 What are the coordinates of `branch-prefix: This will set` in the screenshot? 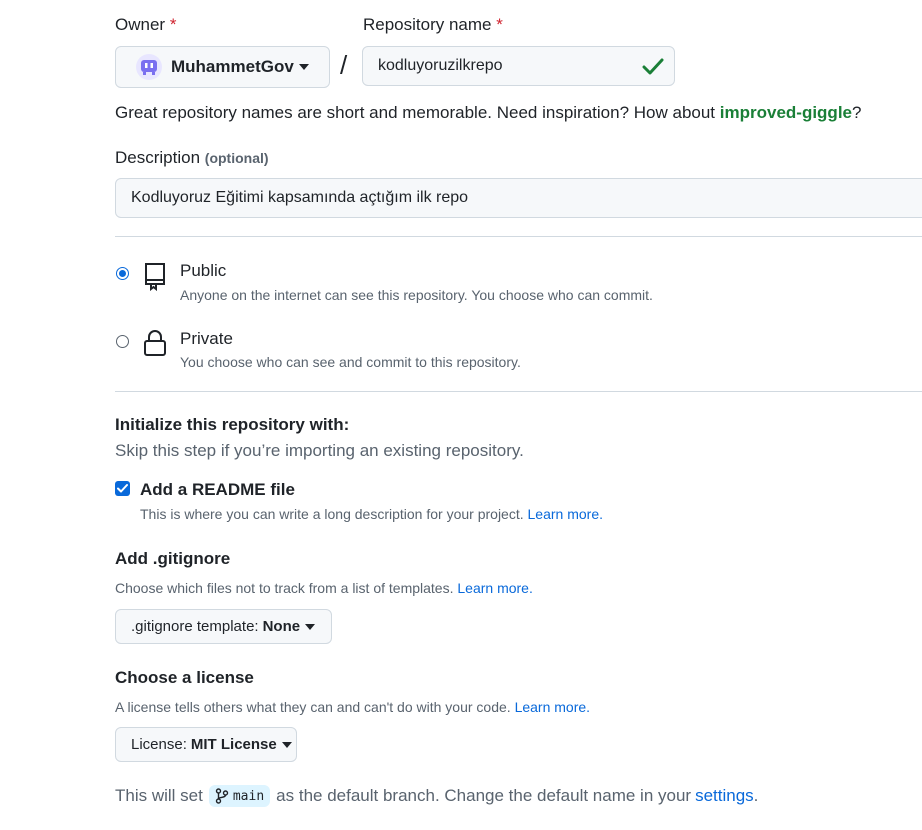 It's located at (159, 795).